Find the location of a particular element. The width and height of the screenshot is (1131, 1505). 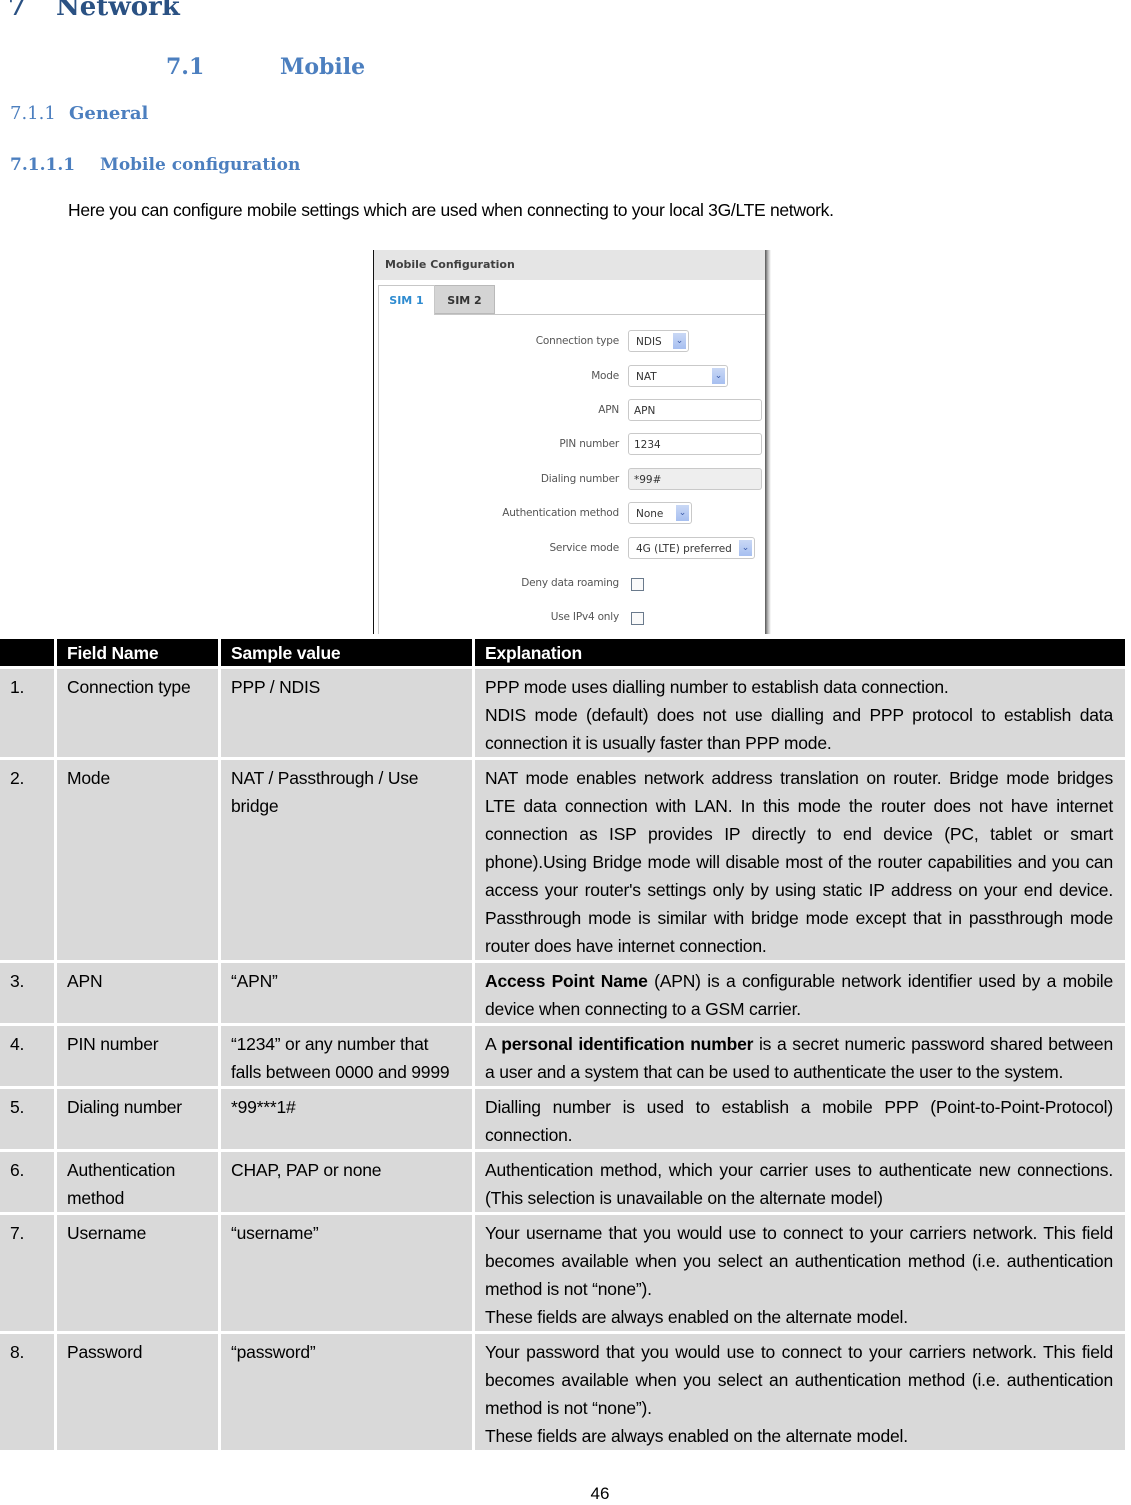

field-label: Use IPv4 only is located at coordinates (584, 617).